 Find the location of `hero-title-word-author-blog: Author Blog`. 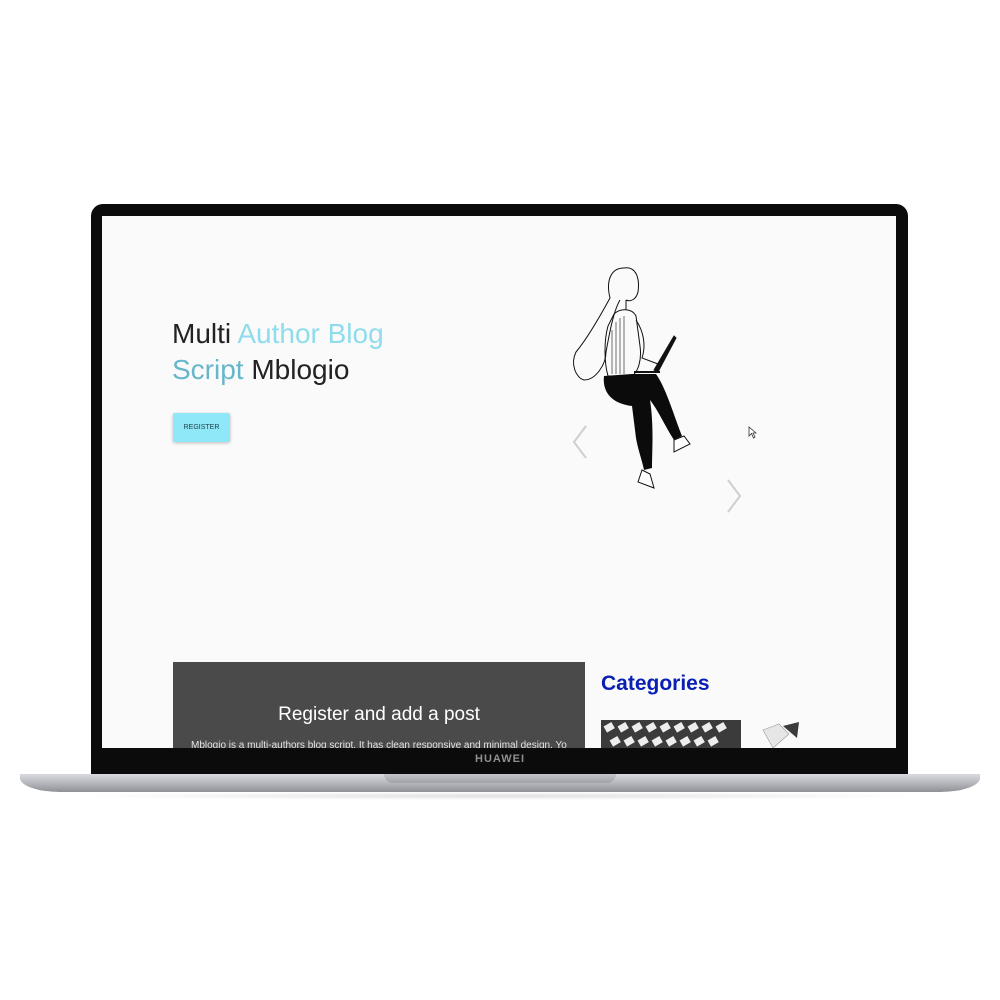

hero-title-word-author-blog: Author Blog is located at coordinates (310, 333).